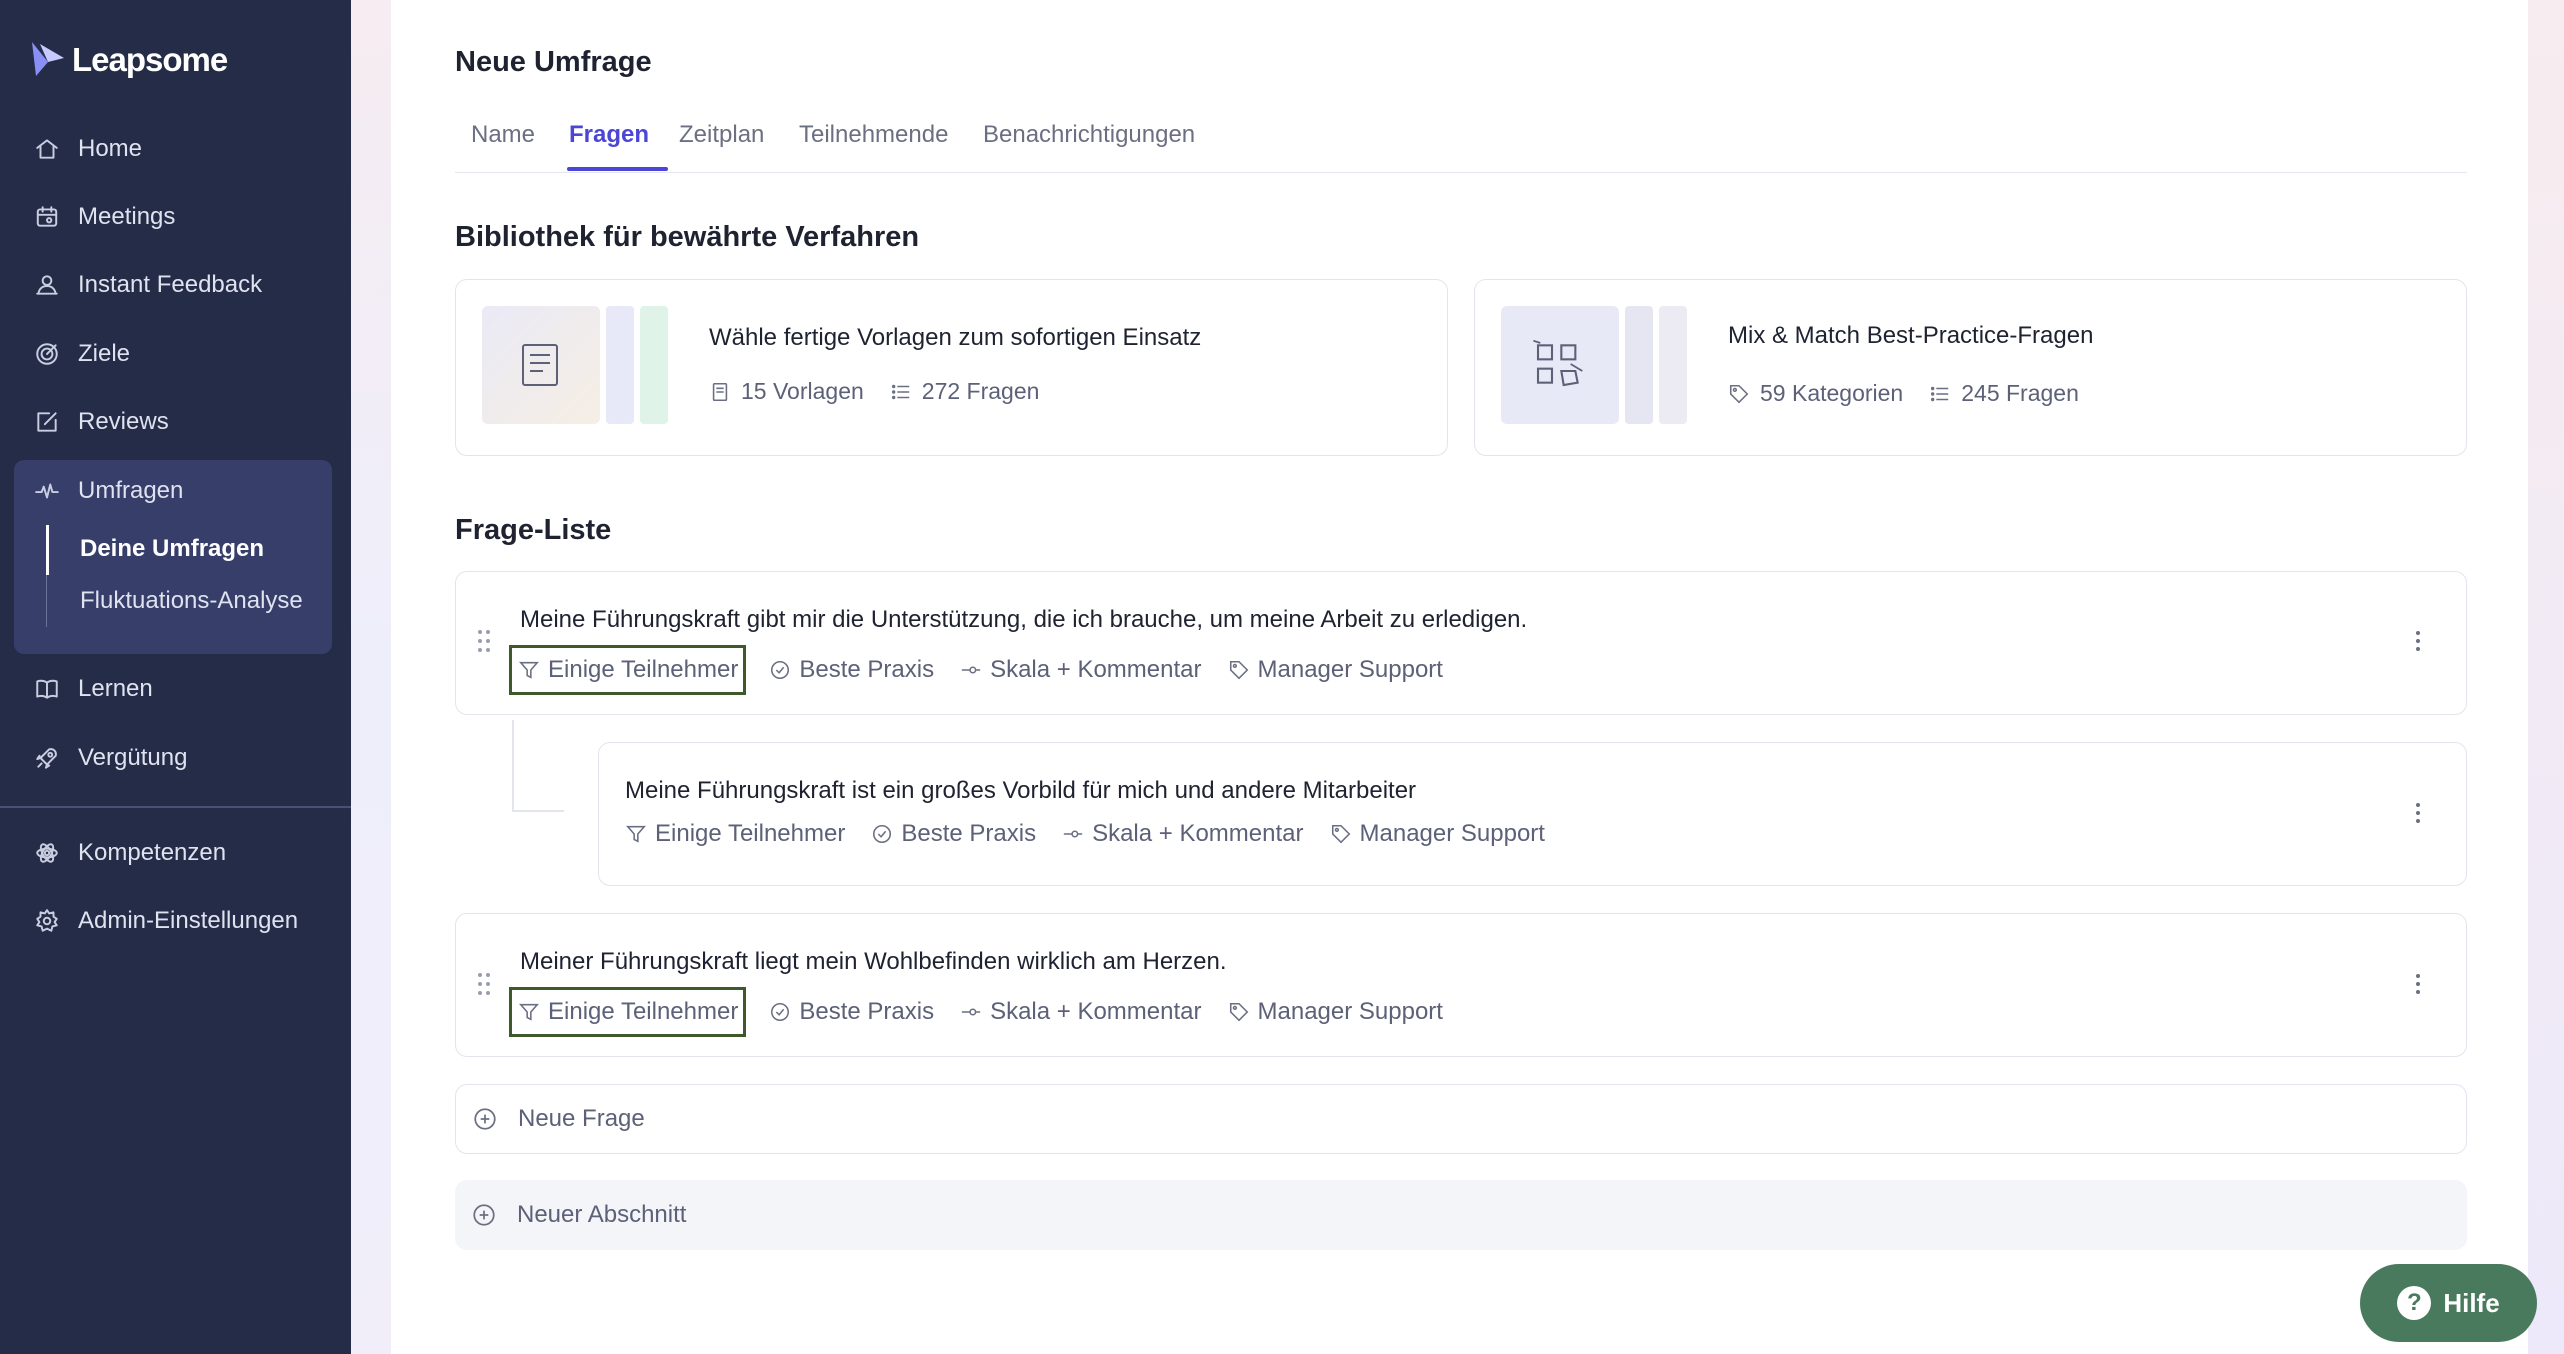 Image resolution: width=2564 pixels, height=1354 pixels. What do you see at coordinates (1461, 1215) in the screenshot?
I see `add-section-button: Neuer Abschnitt` at bounding box center [1461, 1215].